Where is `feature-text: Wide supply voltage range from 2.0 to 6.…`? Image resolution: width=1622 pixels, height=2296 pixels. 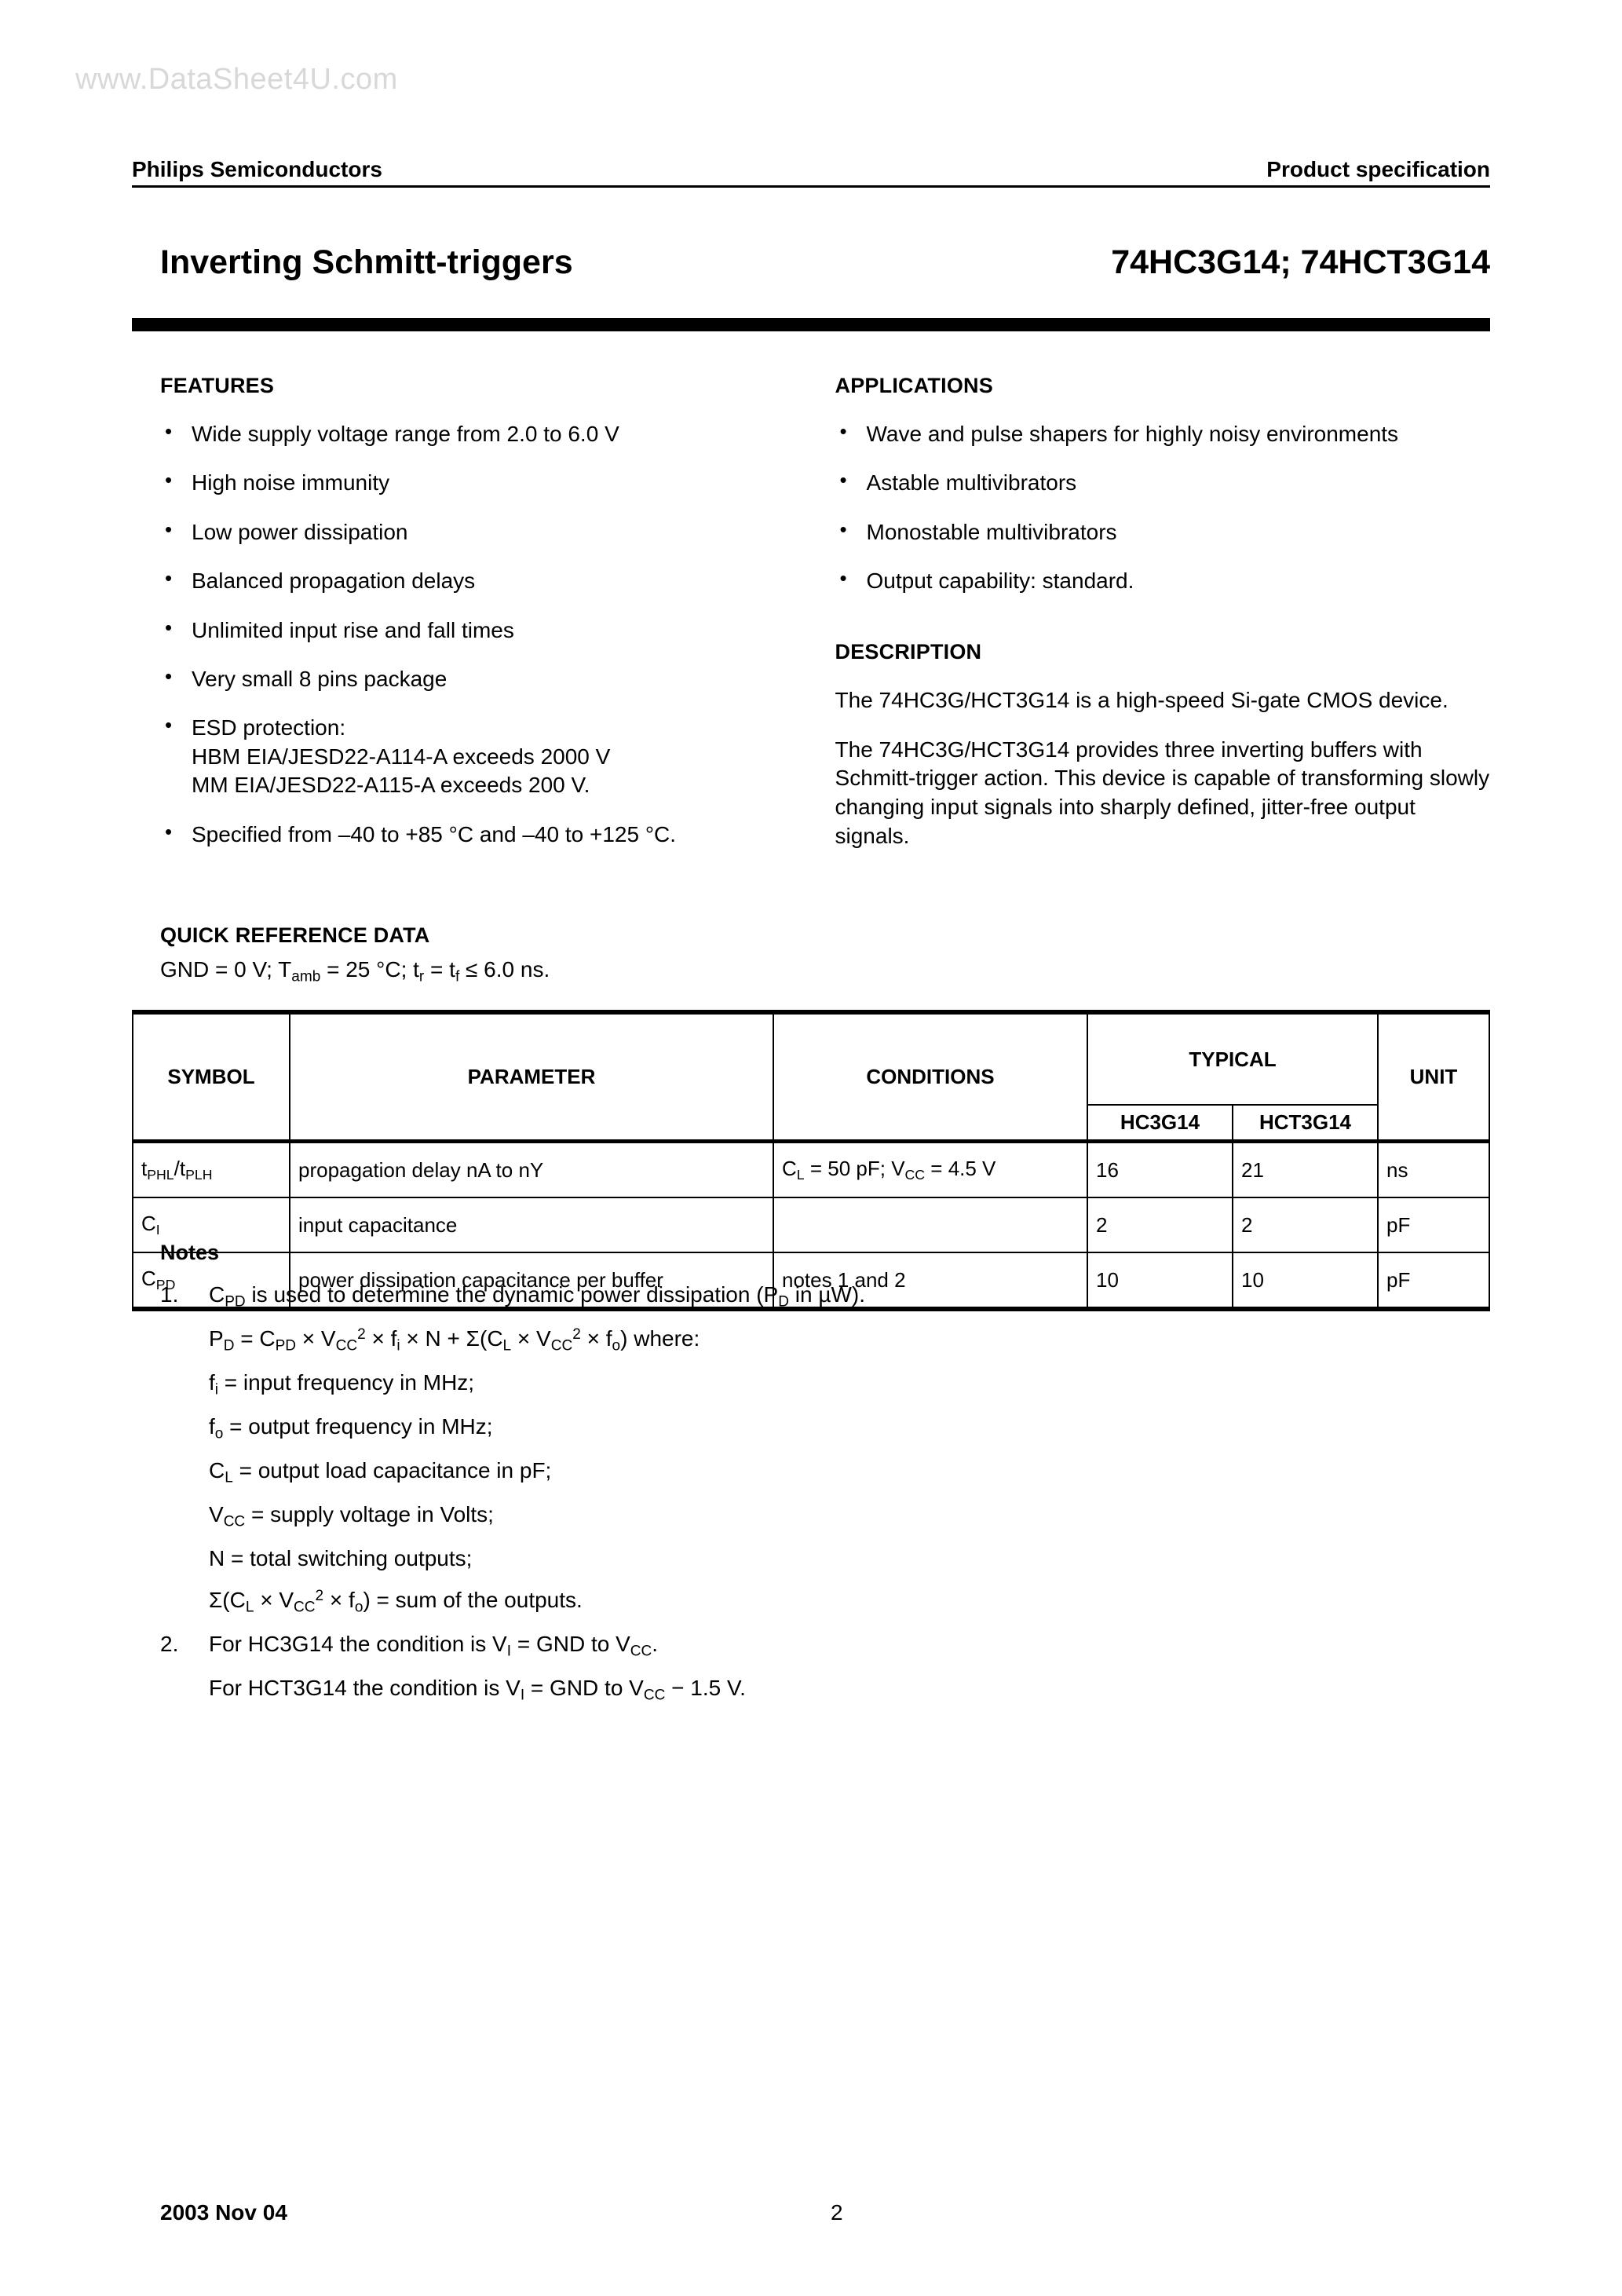 feature-text: Wide supply voltage range from 2.0 to 6.… is located at coordinates (405, 434).